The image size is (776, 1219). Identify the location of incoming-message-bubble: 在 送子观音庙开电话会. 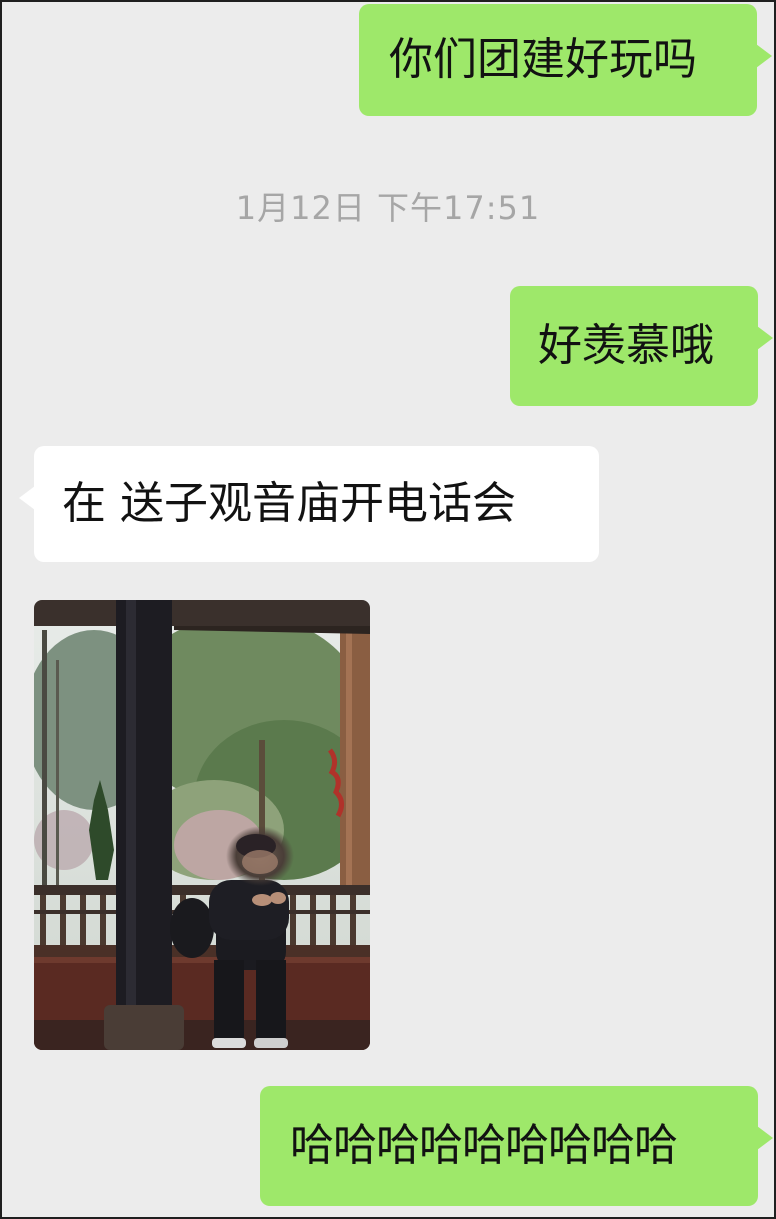
(309, 504).